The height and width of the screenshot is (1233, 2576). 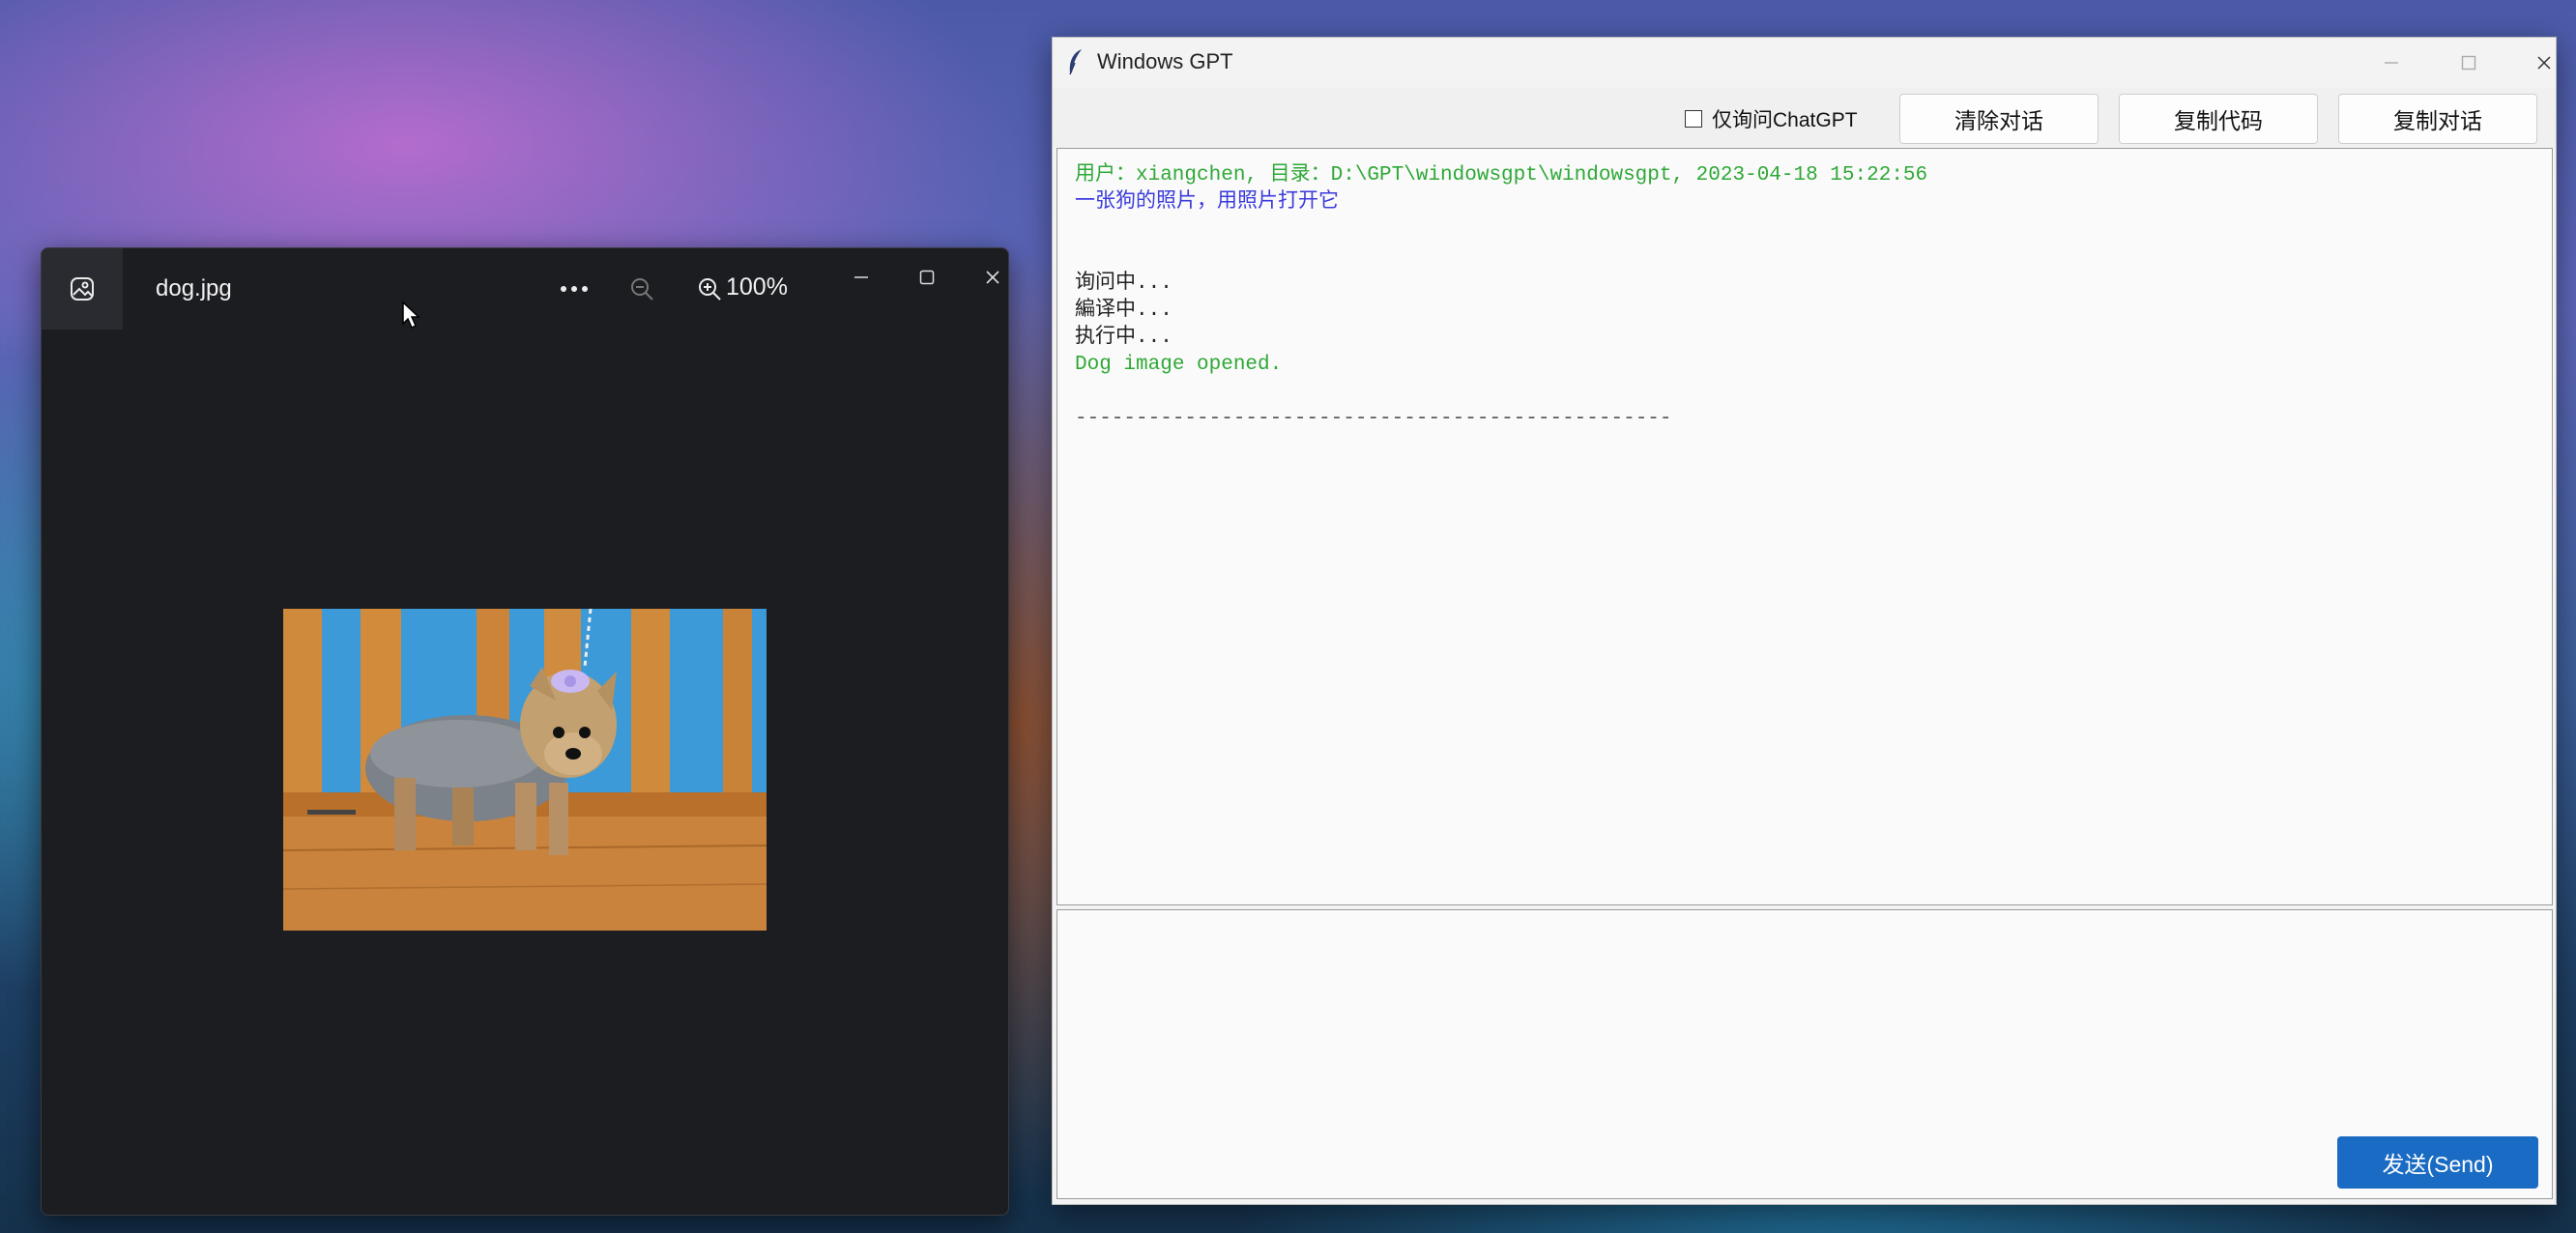 What do you see at coordinates (2437, 119) in the screenshot?
I see `copy-chat-button: 复制对话` at bounding box center [2437, 119].